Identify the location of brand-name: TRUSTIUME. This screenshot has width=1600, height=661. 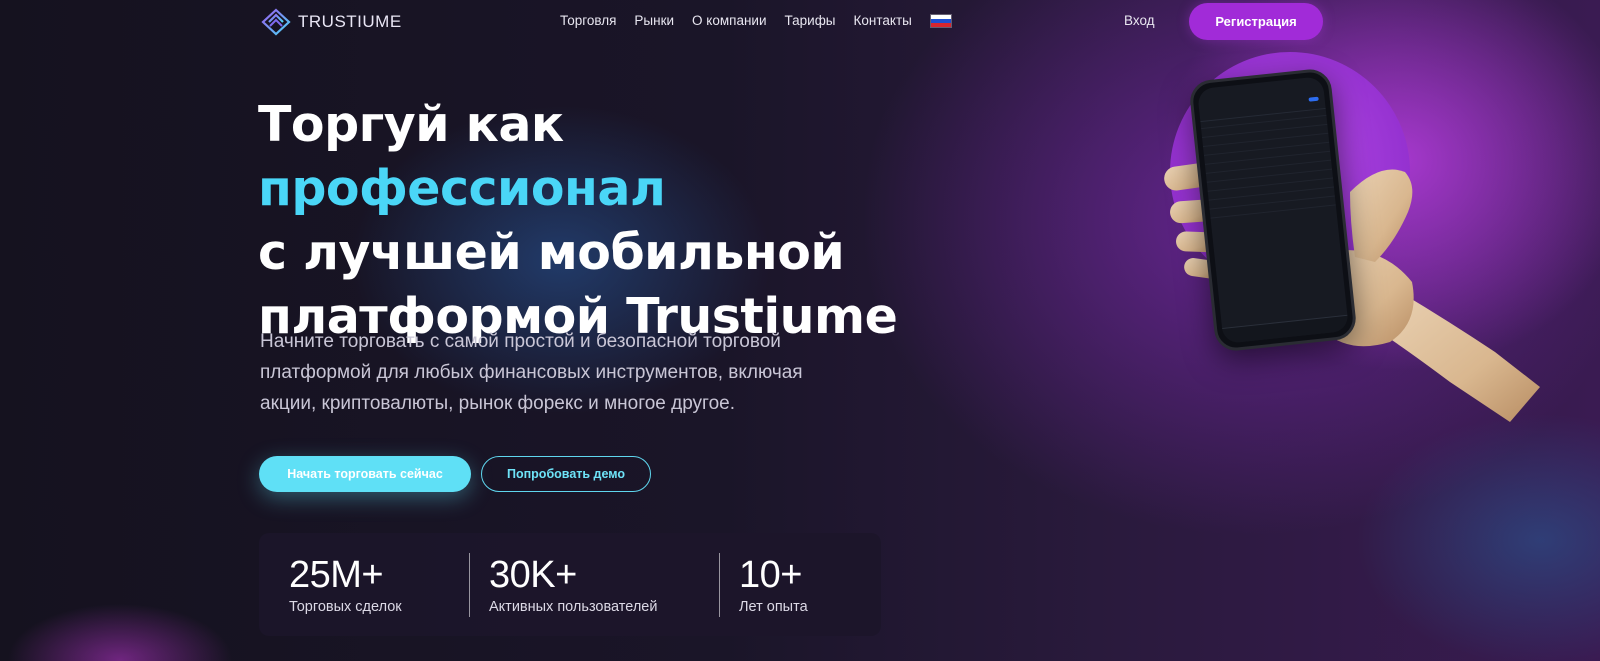
(350, 21).